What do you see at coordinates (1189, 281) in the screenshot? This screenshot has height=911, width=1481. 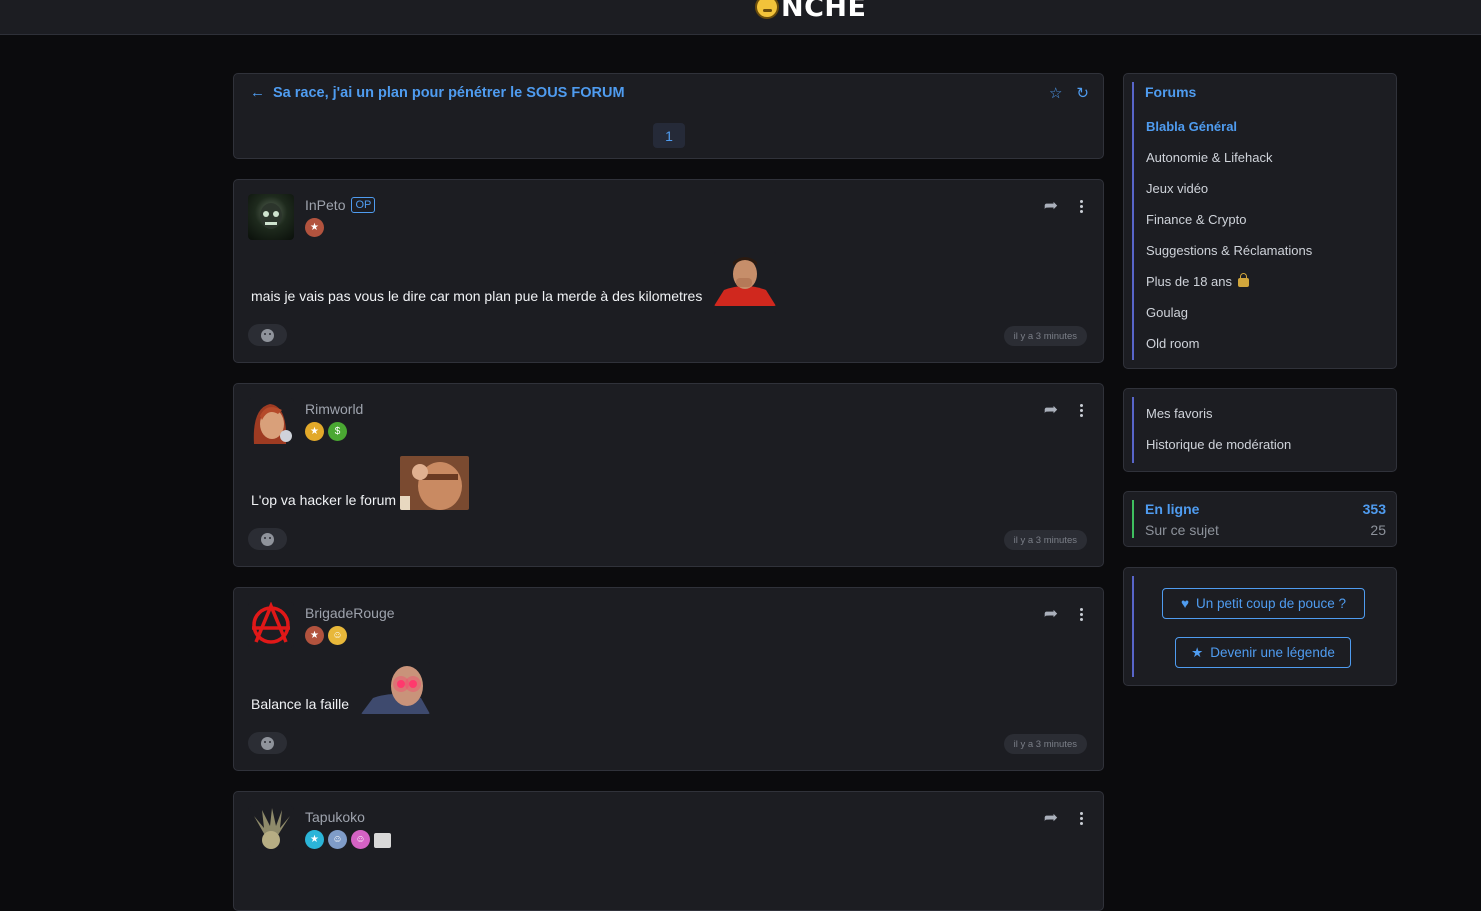 I see `forum-item-label: Plus de 18 ans` at bounding box center [1189, 281].